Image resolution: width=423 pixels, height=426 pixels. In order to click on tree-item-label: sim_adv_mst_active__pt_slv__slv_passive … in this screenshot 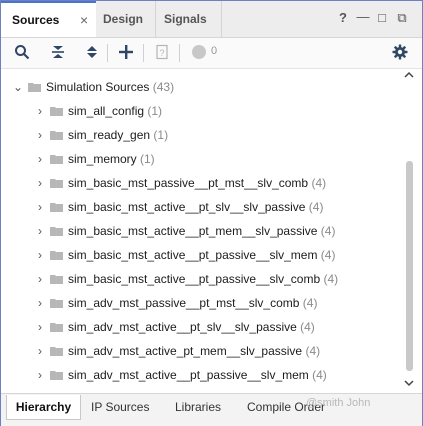, I will do `click(191, 327)`.